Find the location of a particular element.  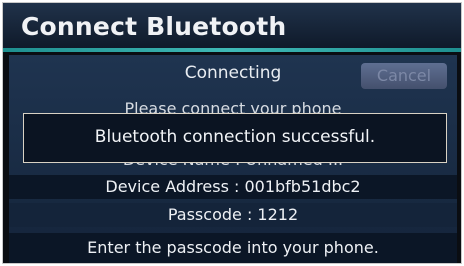

passcode-row: Passcode : 1212 is located at coordinates (233, 215).